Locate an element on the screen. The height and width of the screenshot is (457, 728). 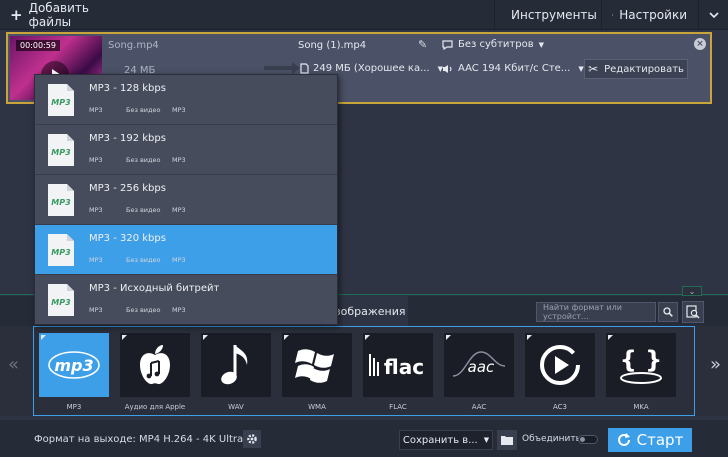
preset-item-selected: MP3 MP3 - 320 kbps MP3 Без видео MP3 is located at coordinates (186, 250).